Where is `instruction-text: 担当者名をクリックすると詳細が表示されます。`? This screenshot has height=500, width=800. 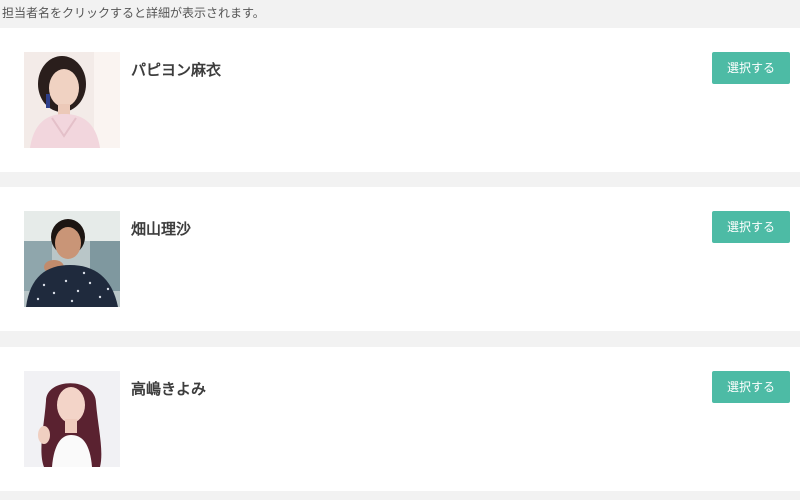 instruction-text: 担当者名をクリックすると詳細が表示されます。 is located at coordinates (133, 13).